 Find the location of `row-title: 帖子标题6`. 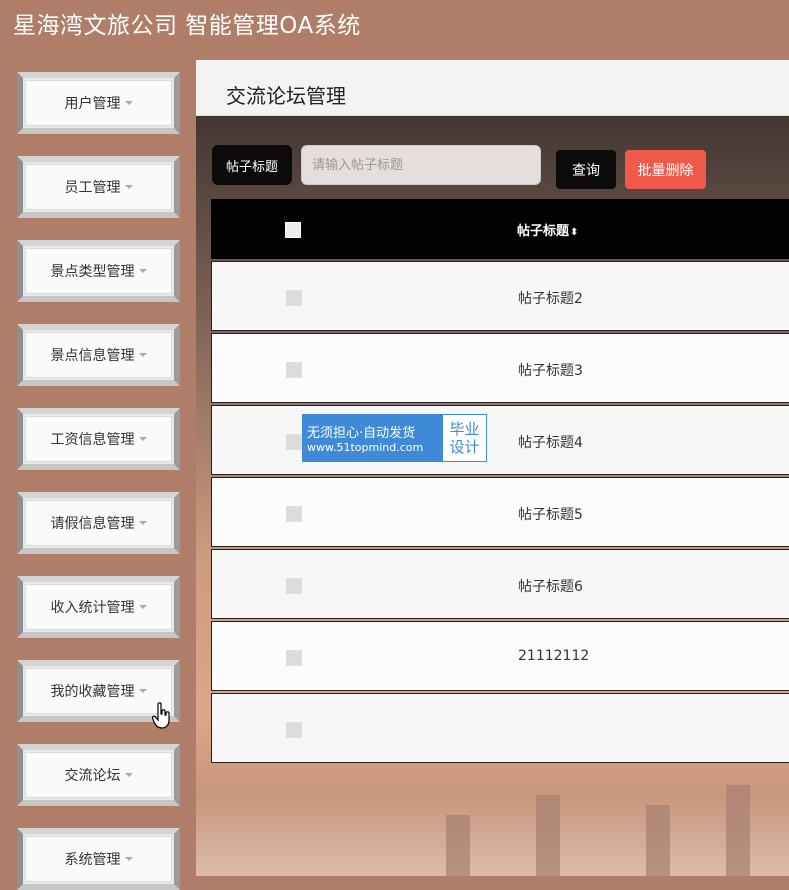

row-title: 帖子标题6 is located at coordinates (550, 587).